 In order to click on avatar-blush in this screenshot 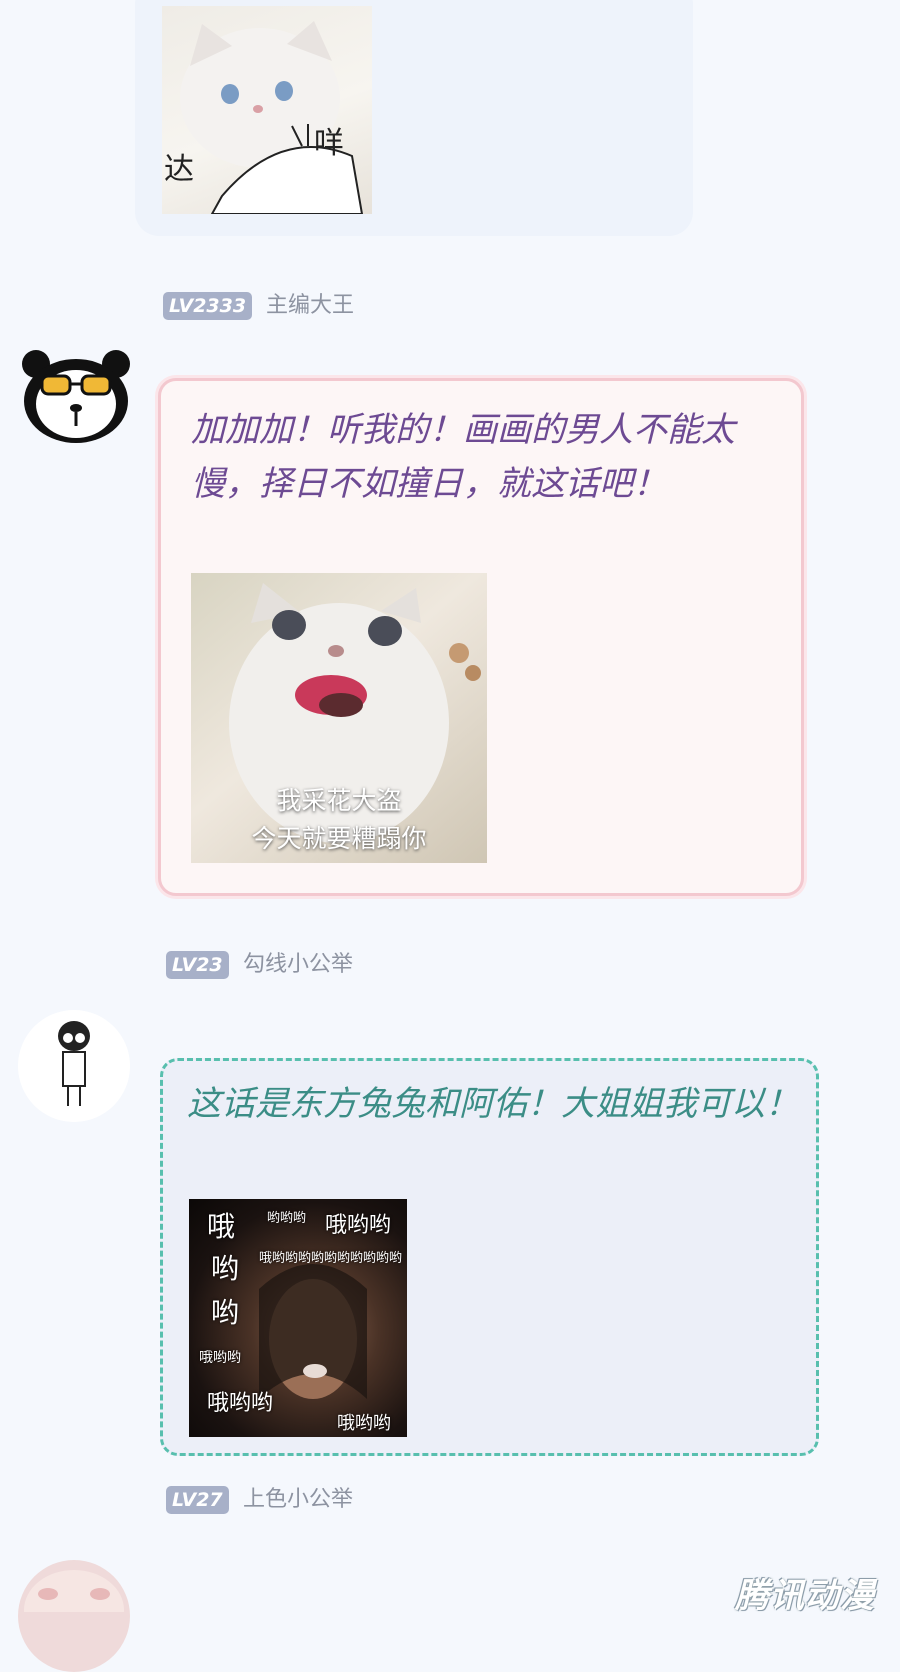, I will do `click(74, 1616)`.